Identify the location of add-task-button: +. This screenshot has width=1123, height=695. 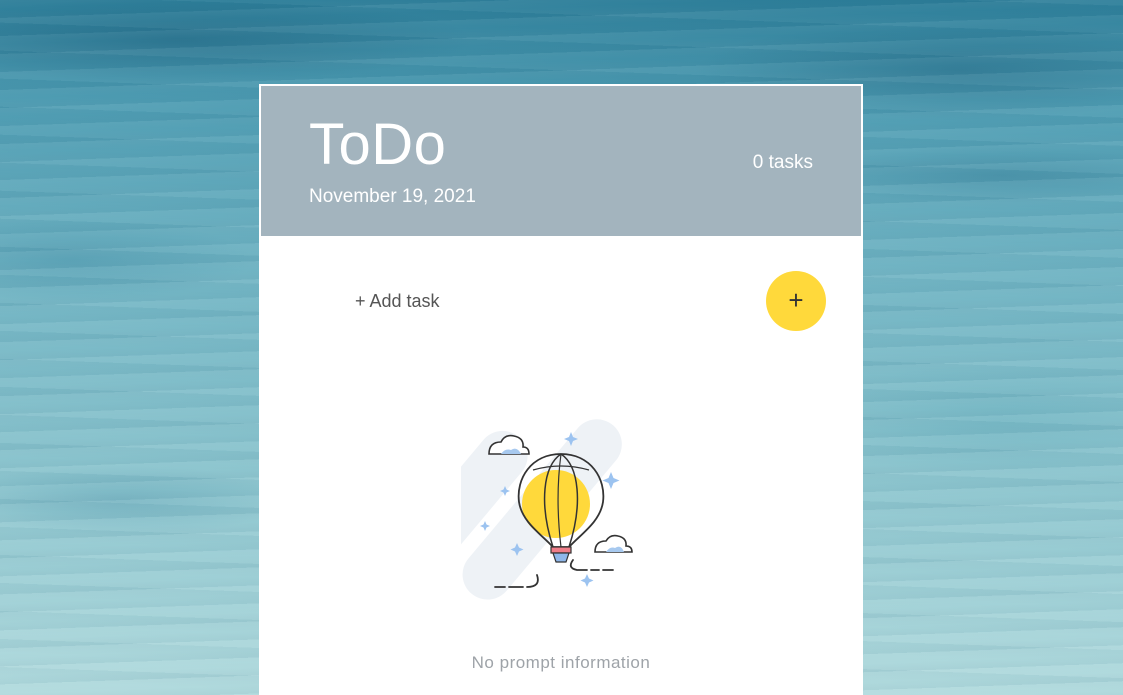
(796, 301).